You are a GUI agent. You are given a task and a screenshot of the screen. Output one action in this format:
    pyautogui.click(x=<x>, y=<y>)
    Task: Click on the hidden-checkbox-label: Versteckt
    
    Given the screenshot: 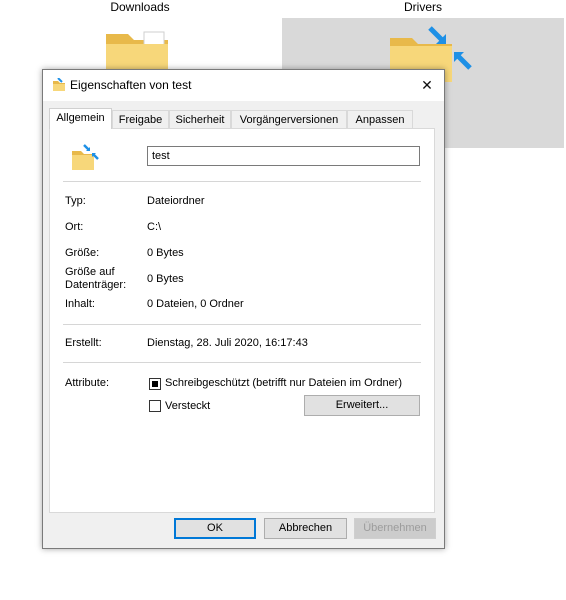 What is the action you would take?
    pyautogui.click(x=187, y=406)
    